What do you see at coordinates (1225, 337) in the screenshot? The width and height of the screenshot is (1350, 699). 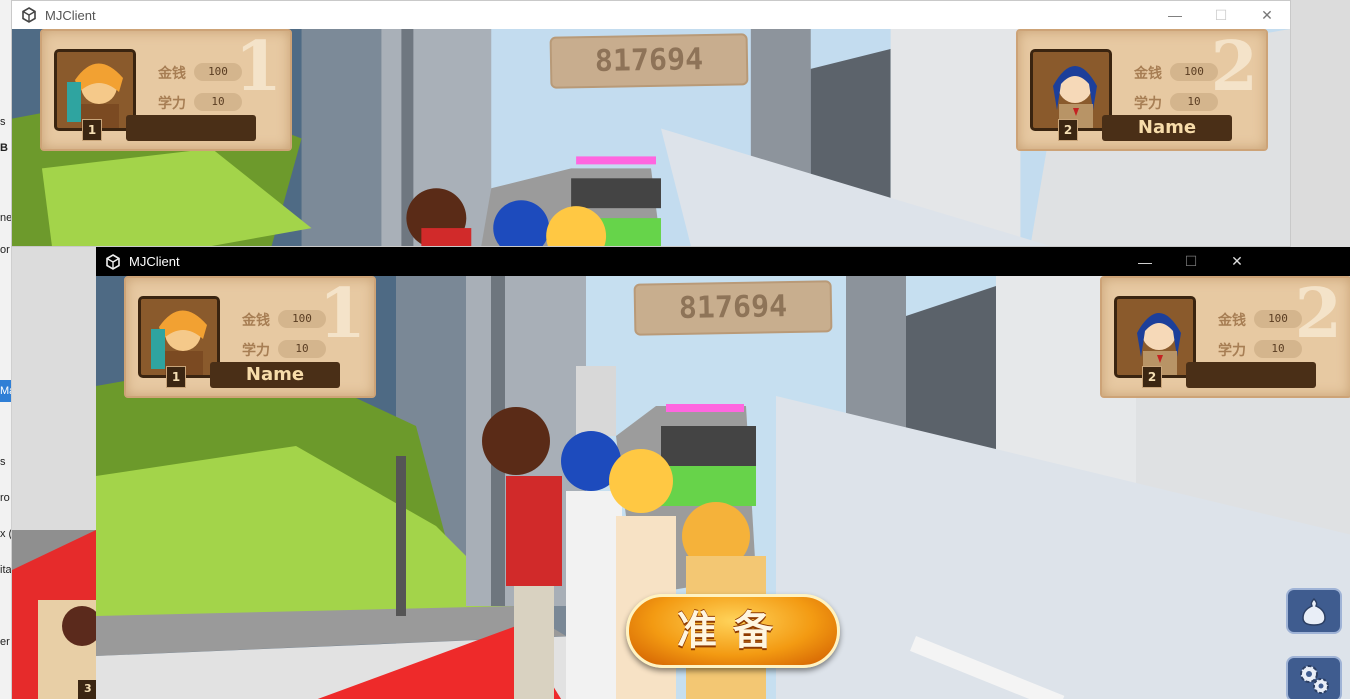 I see `player-2-card: 2 金钱 100 学力 10 2` at bounding box center [1225, 337].